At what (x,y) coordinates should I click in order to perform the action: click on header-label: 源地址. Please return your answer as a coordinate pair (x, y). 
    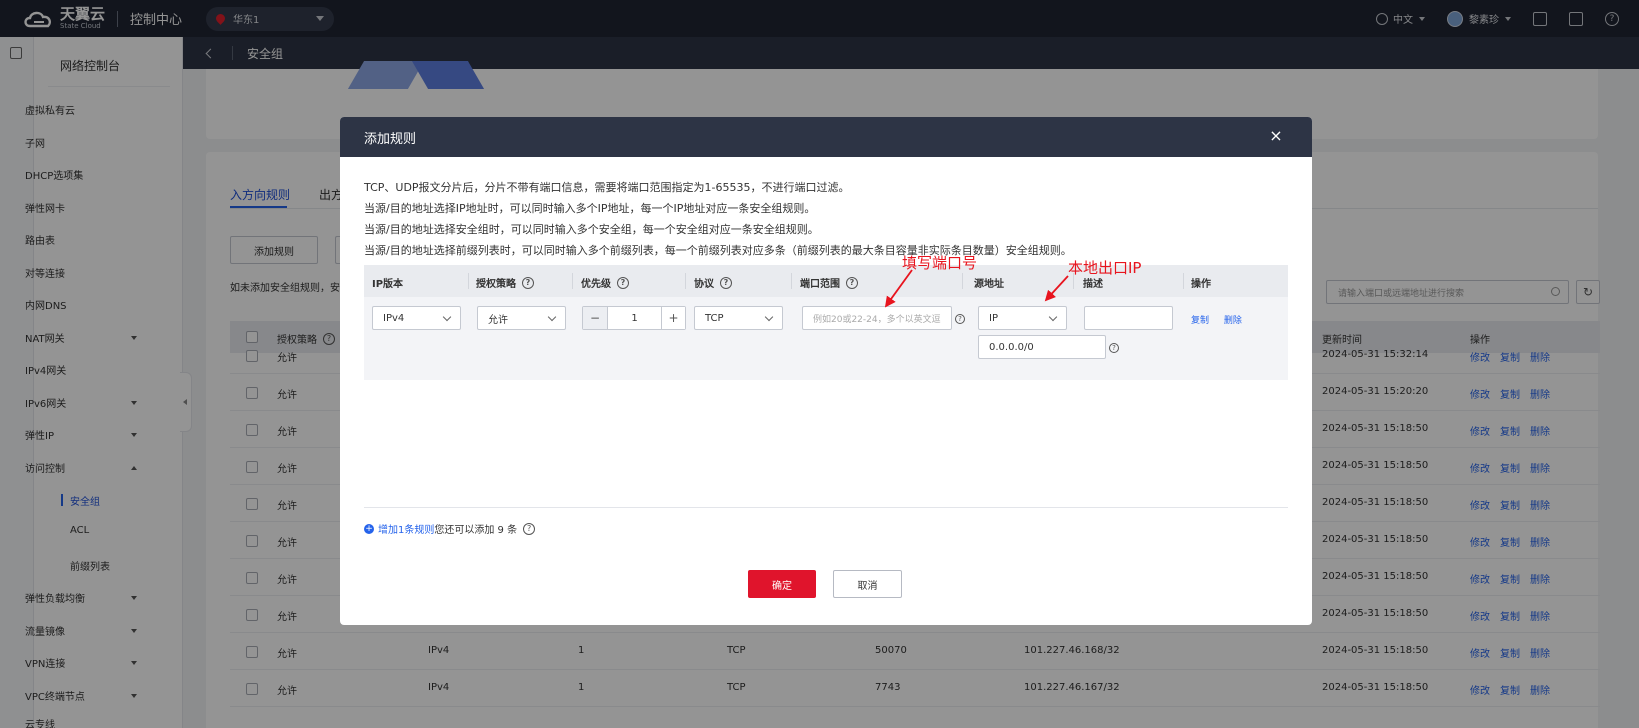
    Looking at the image, I should click on (989, 284).